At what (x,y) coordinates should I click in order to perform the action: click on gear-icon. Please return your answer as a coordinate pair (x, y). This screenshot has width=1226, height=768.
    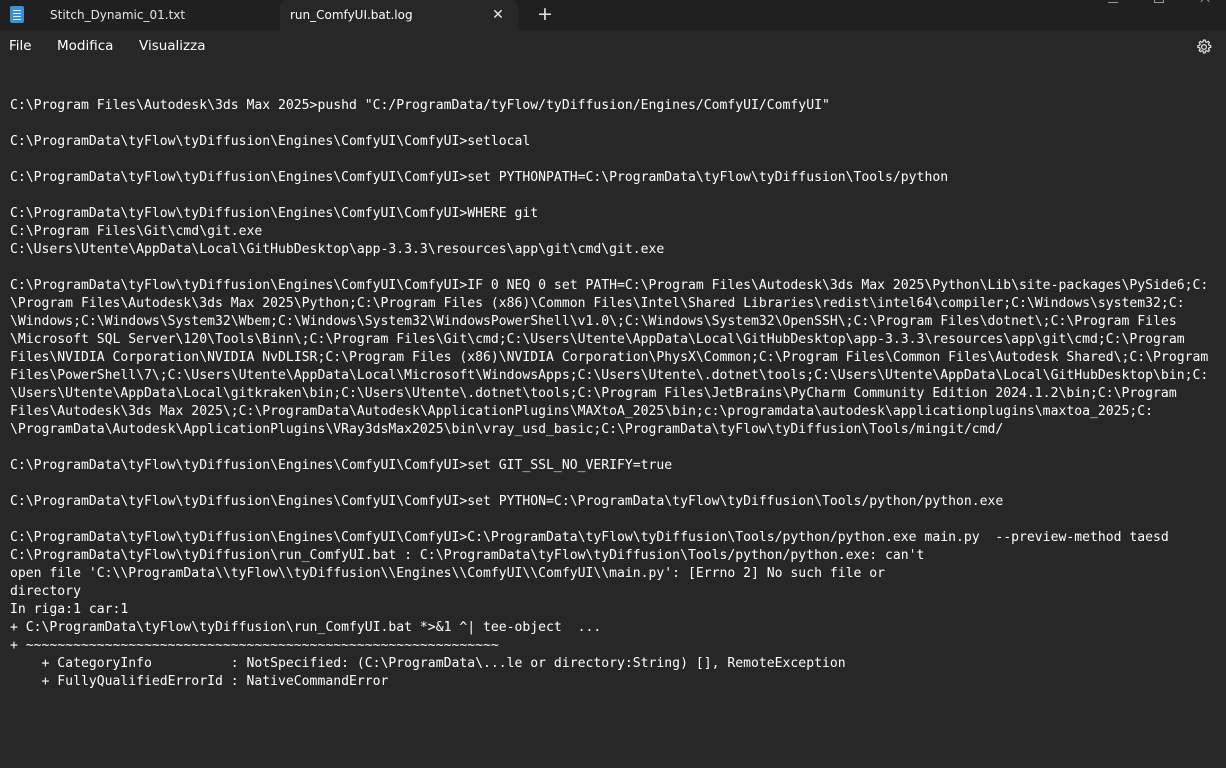
    Looking at the image, I should click on (1204, 47).